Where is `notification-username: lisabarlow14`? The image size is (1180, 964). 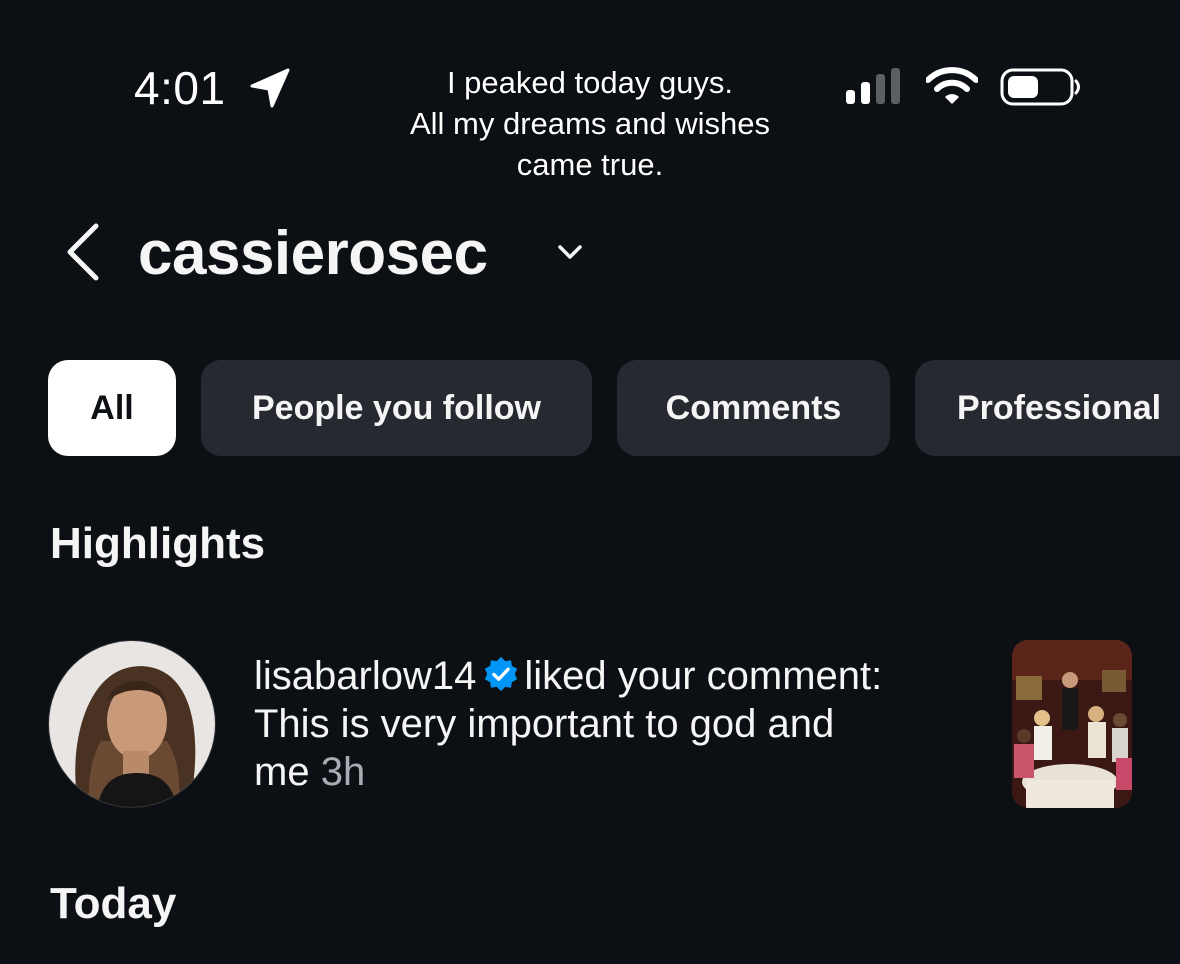 notification-username: lisabarlow14 is located at coordinates (365, 676).